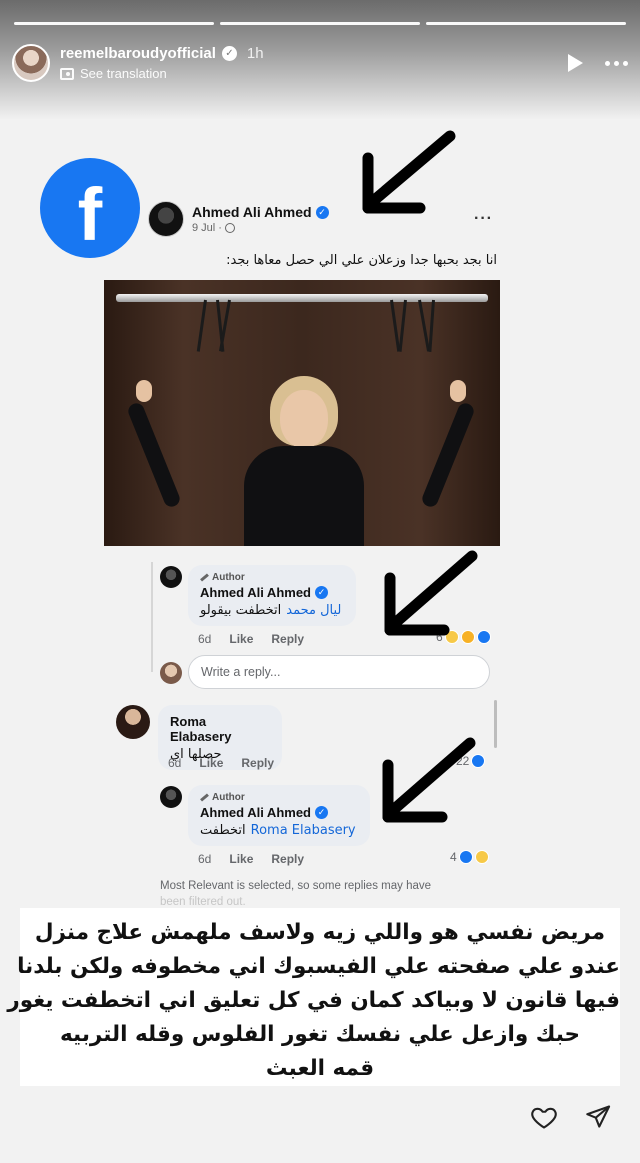 The height and width of the screenshot is (1163, 640). I want to click on left-arm, so click(154, 455).